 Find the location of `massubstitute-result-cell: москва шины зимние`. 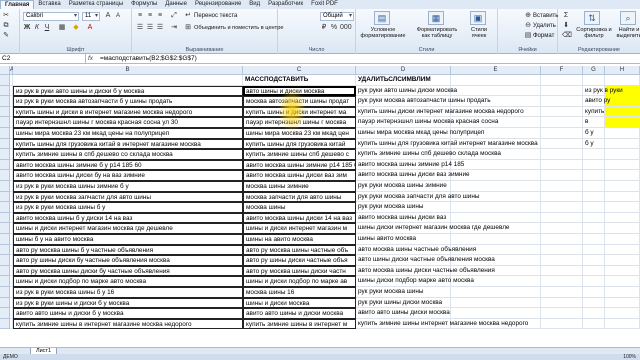

massubstitute-result-cell: москва шины зимние is located at coordinates (299, 186).